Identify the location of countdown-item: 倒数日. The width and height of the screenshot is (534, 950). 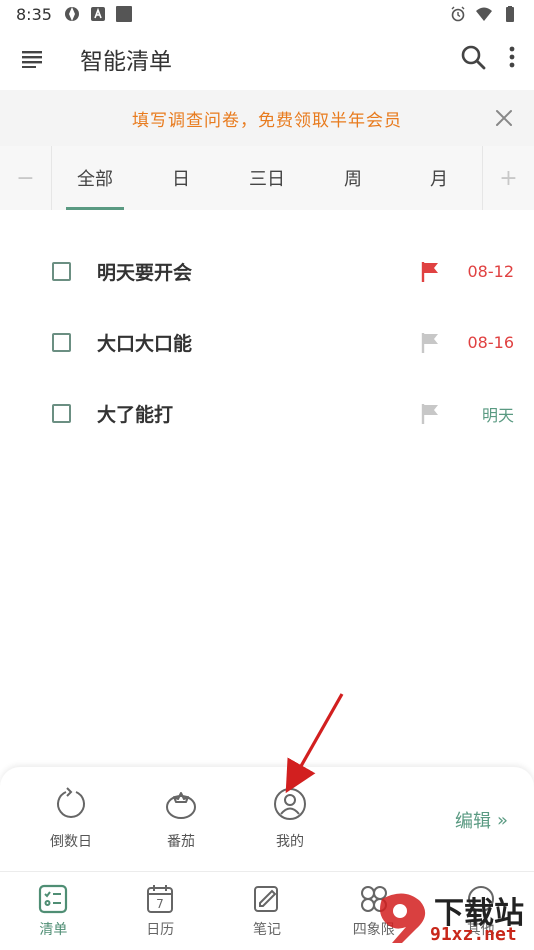
(71, 819).